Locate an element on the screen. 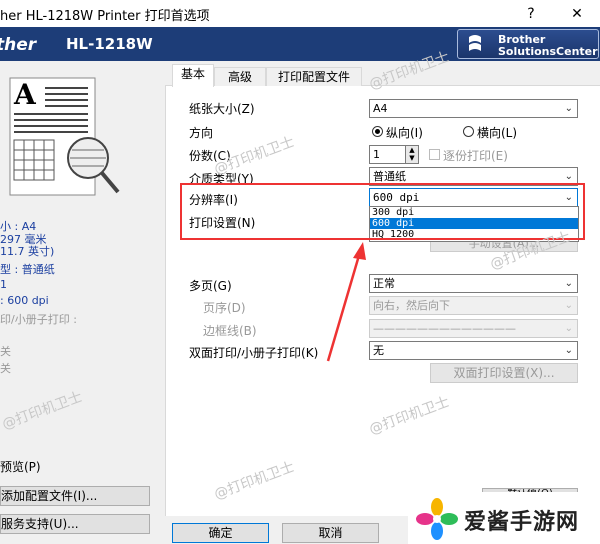 This screenshot has height=544, width=600. site-watermark: 爱酱手游网 is located at coordinates (504, 518).